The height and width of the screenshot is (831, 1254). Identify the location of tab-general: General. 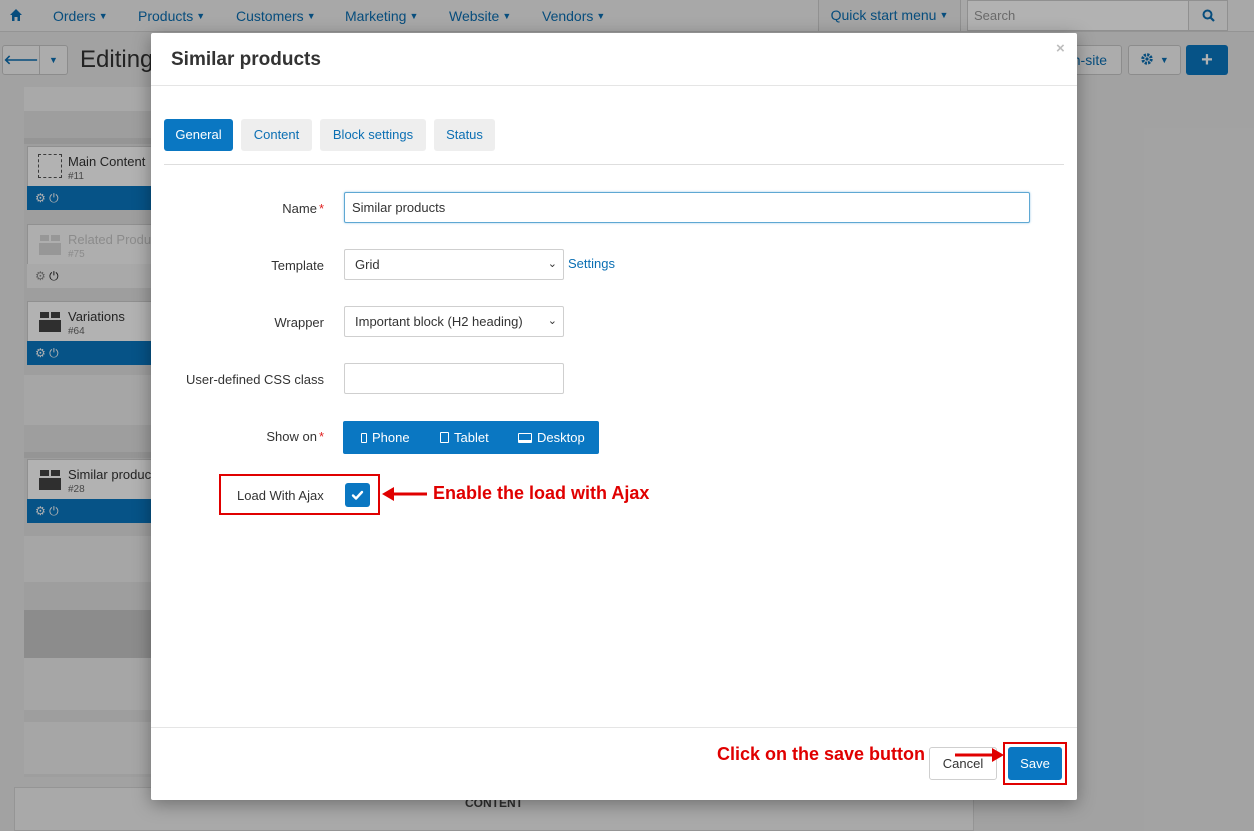
(198, 135).